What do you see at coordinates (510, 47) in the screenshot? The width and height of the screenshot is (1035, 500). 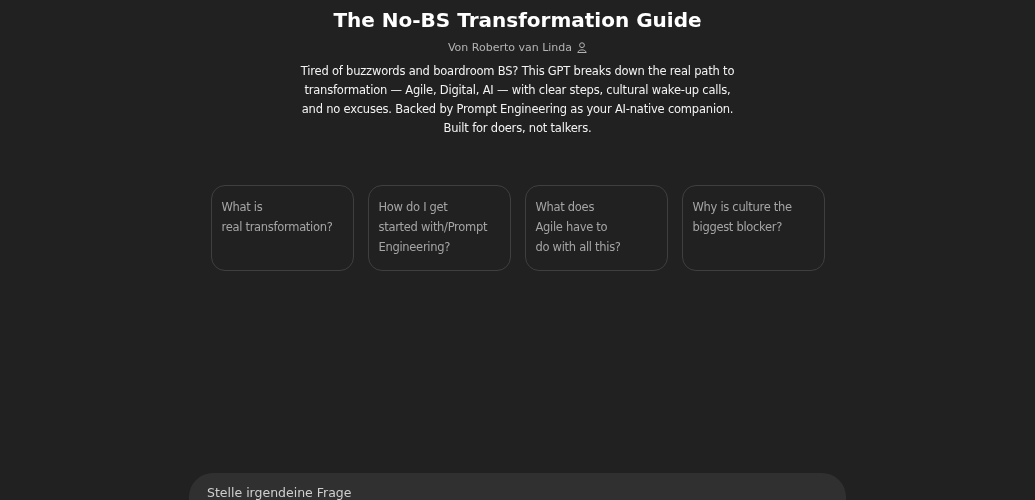 I see `author-name: Von Roberto van Linda` at bounding box center [510, 47].